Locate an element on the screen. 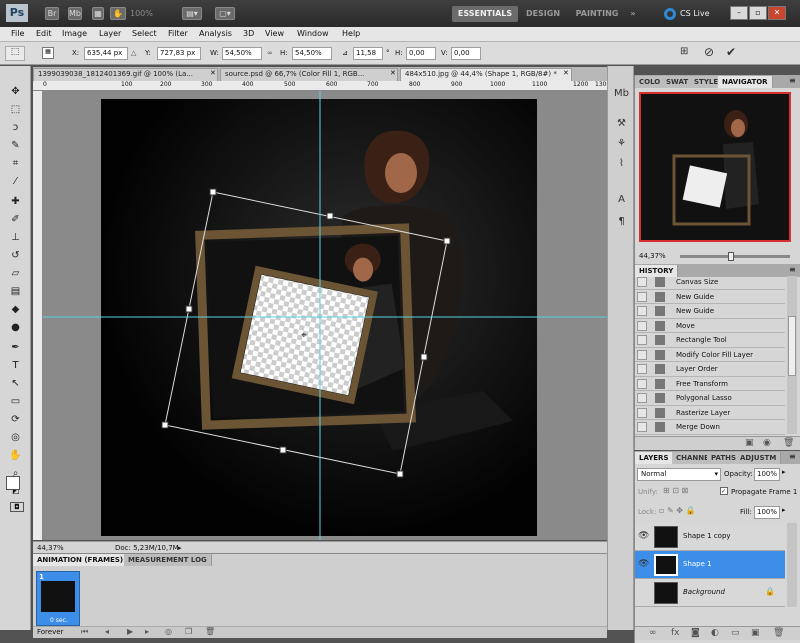 The image size is (800, 643). workspace-painting: PAINTING is located at coordinates (597, 14).